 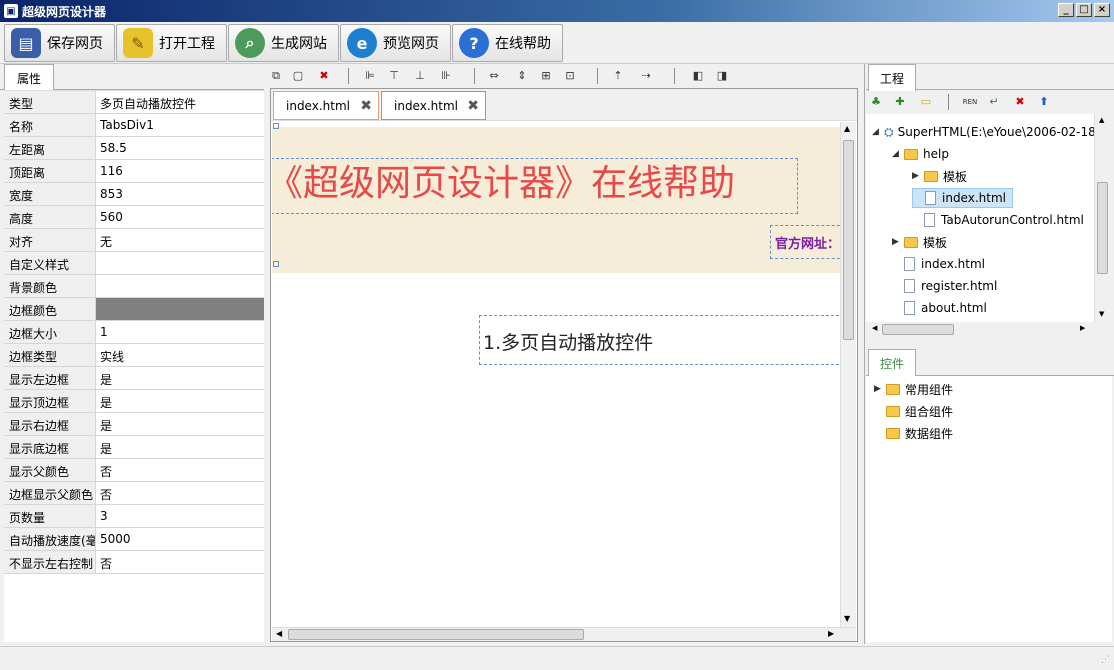 What do you see at coordinates (395, 43) in the screenshot?
I see `preview-page-button: e 预览网页` at bounding box center [395, 43].